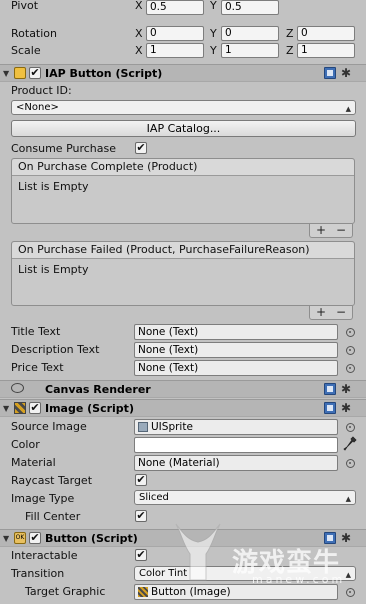 The height and width of the screenshot is (604, 366). What do you see at coordinates (26, 50) in the screenshot?
I see `scale-label: Scale` at bounding box center [26, 50].